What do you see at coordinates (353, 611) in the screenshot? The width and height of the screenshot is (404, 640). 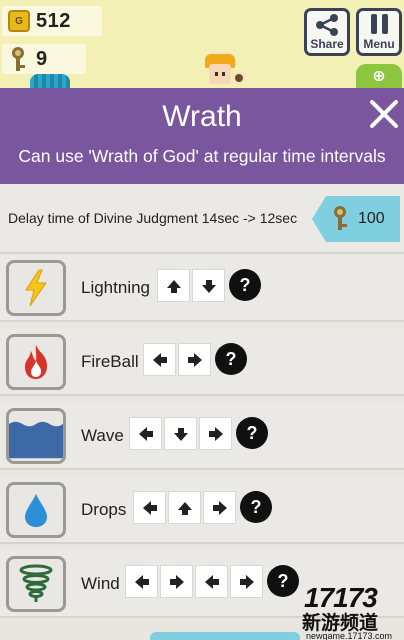 I see `site-watermark: 17173 新游频道 newgame.17173.com` at bounding box center [353, 611].